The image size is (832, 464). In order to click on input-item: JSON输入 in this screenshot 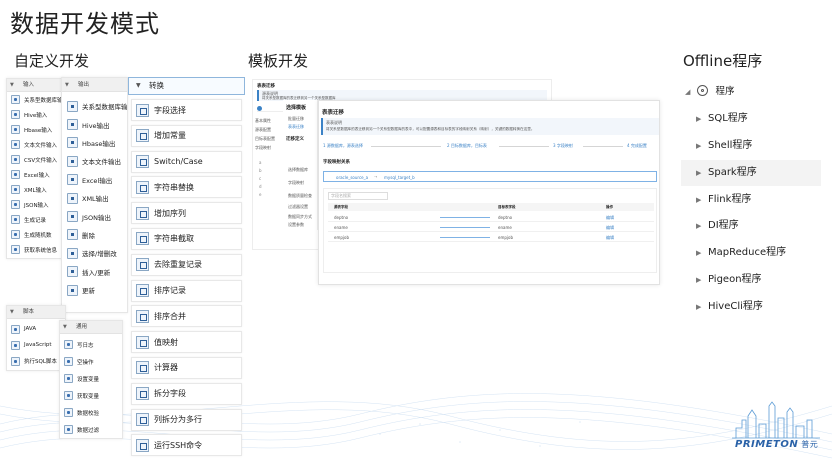, I will do `click(35, 204)`.